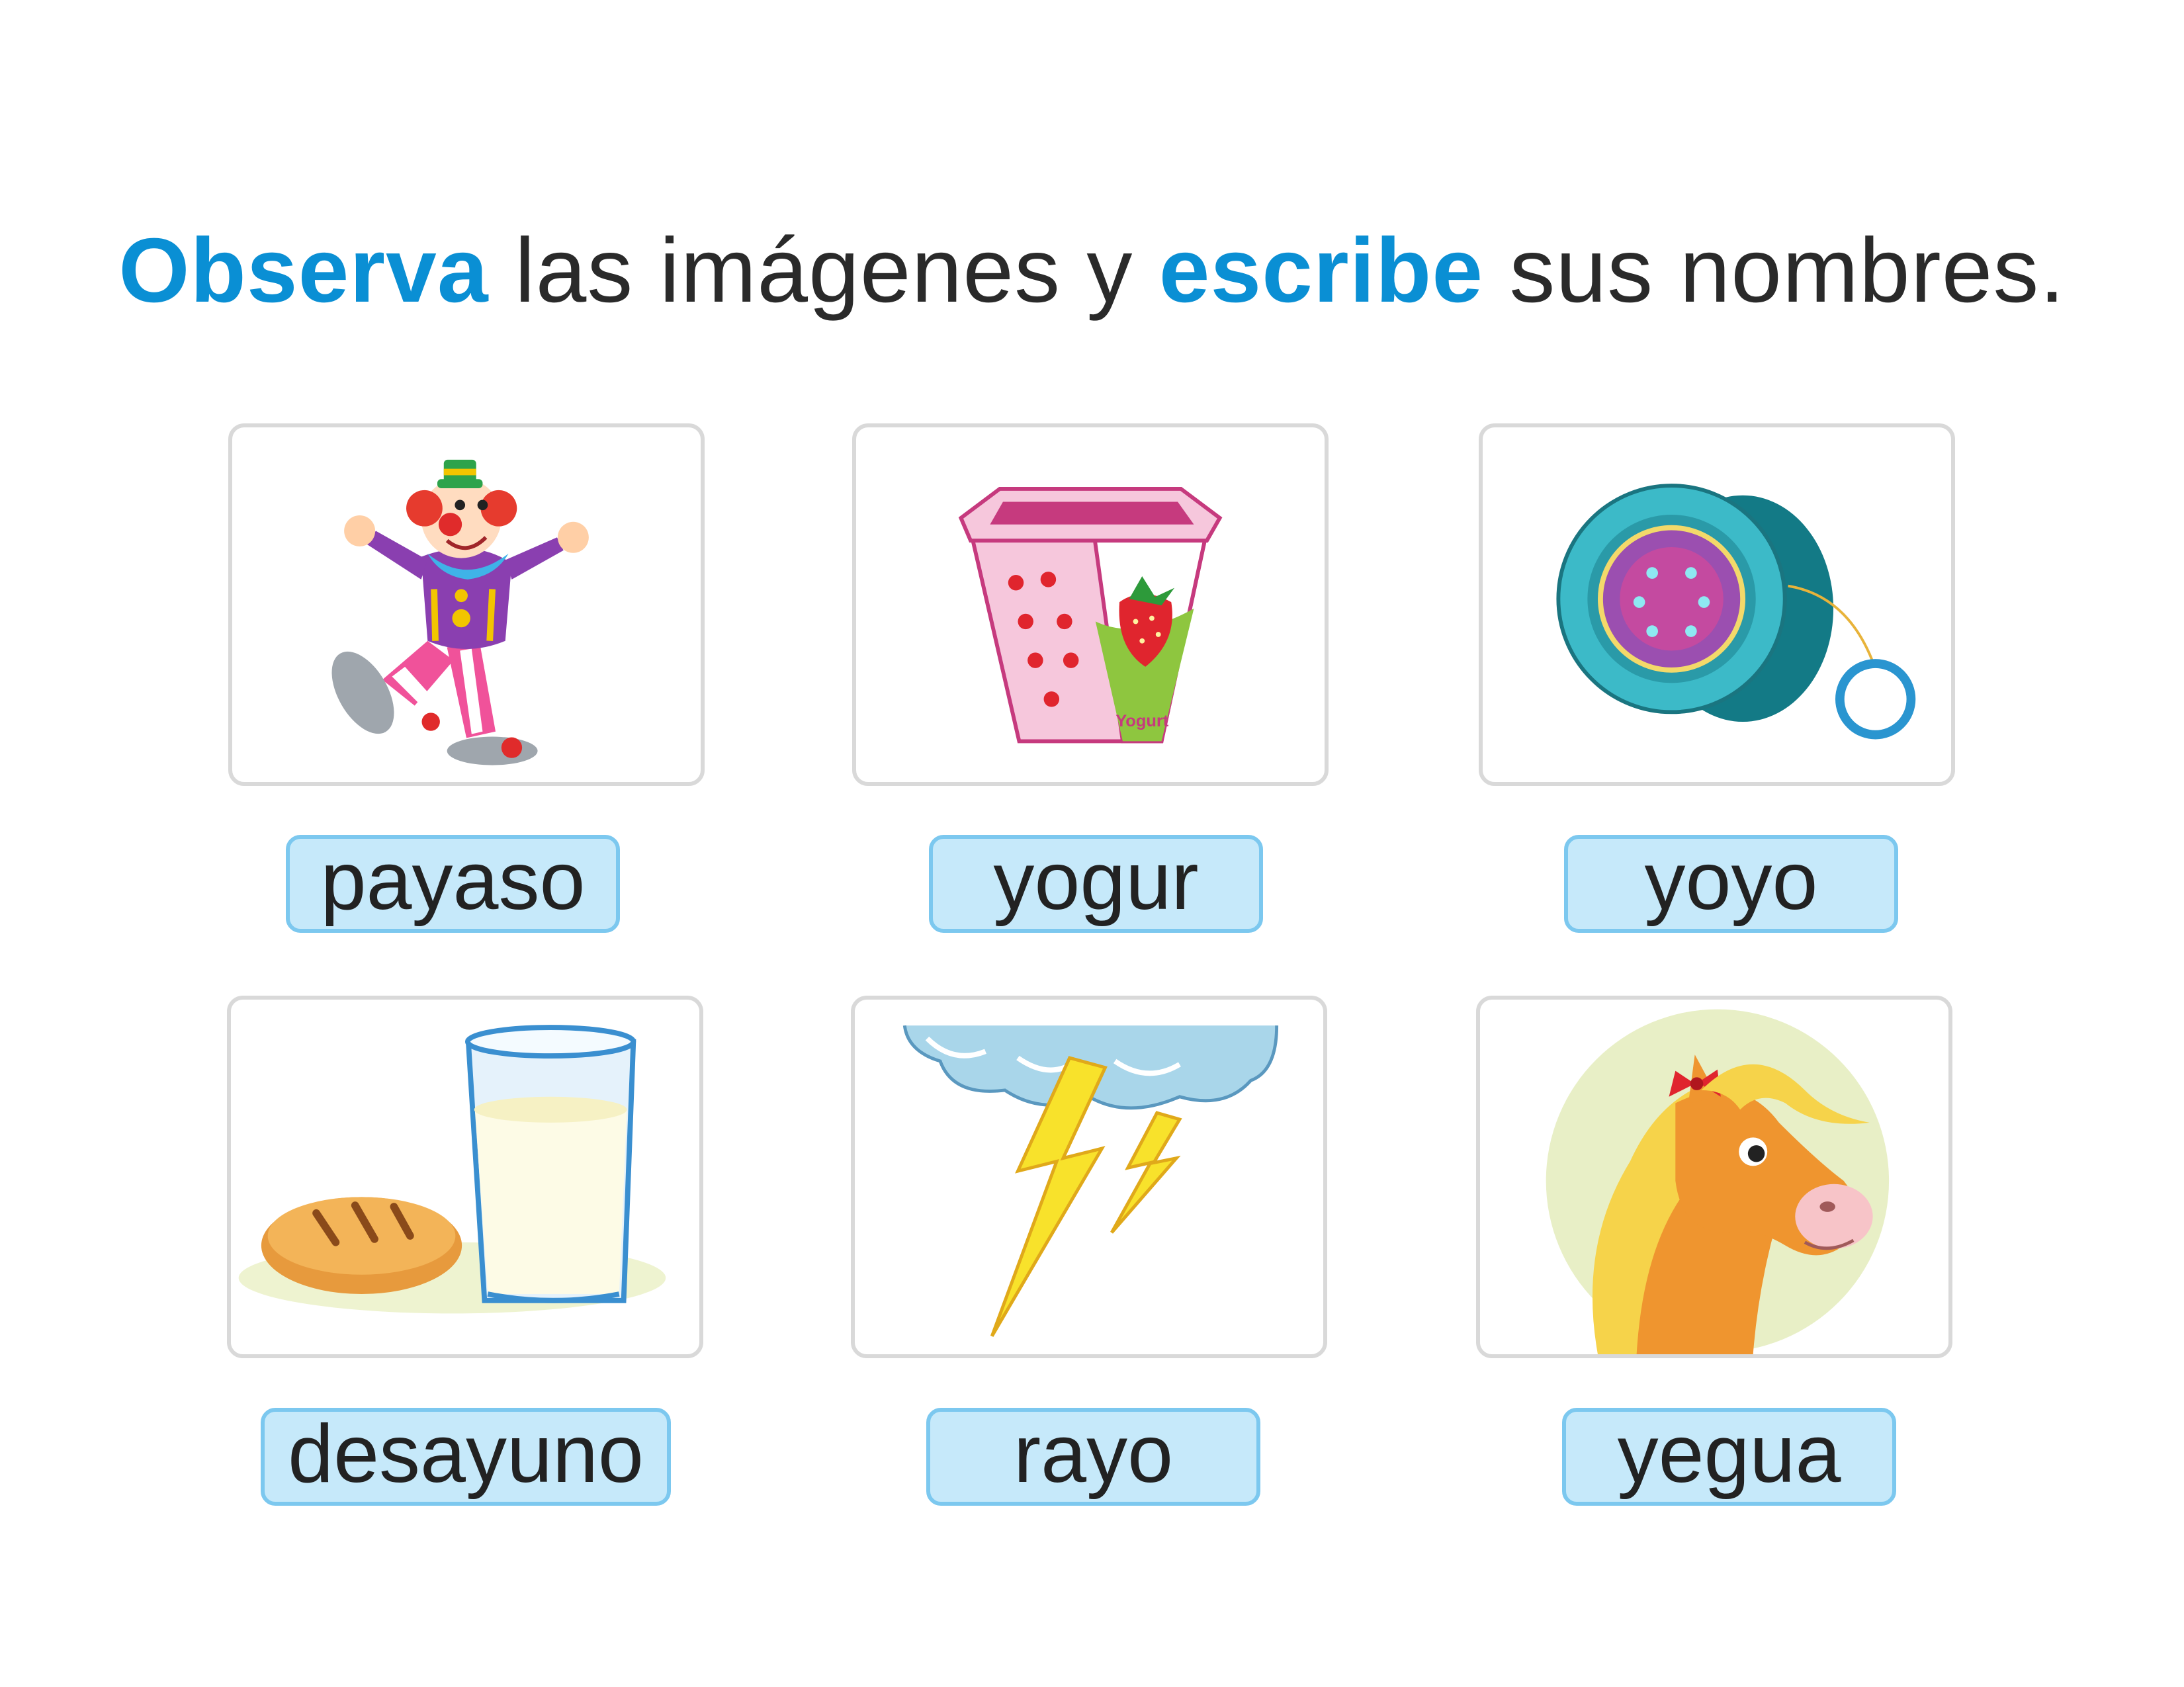 The height and width of the screenshot is (1687, 2184). I want to click on picture-card-payaso, so click(466, 604).